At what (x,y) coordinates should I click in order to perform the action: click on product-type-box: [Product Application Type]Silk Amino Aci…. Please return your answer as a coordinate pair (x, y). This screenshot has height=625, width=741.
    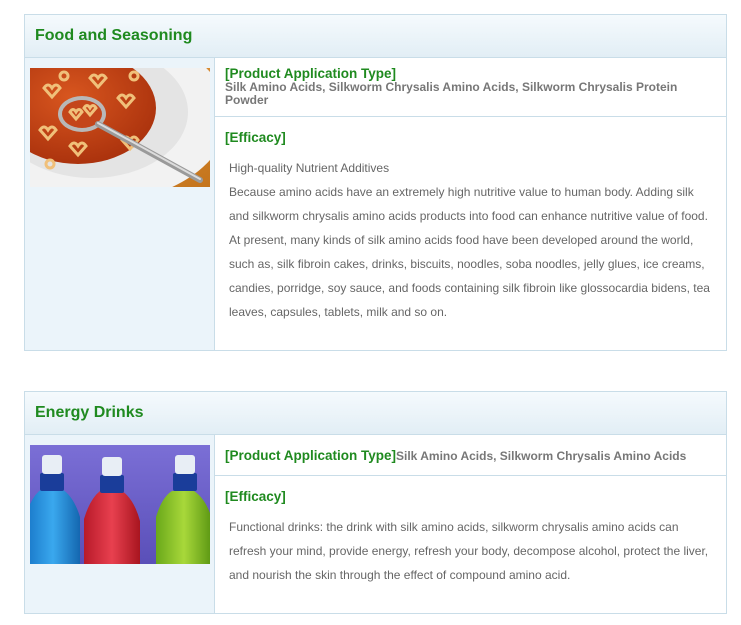
    Looking at the image, I should click on (470, 455).